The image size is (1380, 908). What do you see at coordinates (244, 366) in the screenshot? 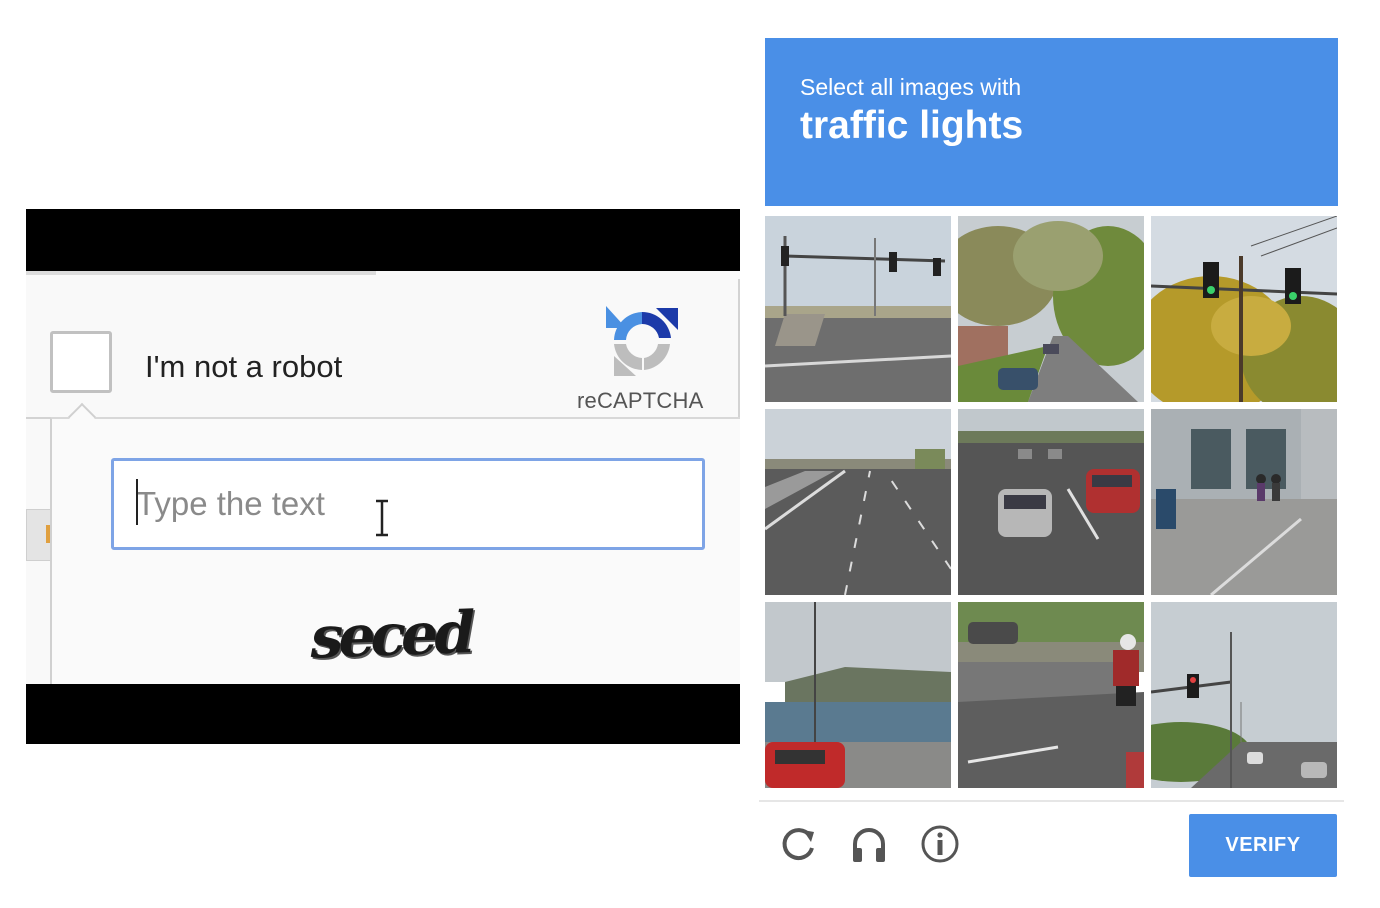
I see `not-robot-label: I'm not a robot` at bounding box center [244, 366].